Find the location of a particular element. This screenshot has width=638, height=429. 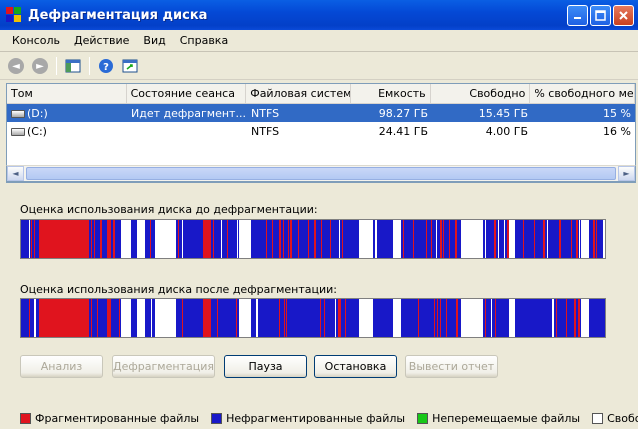

volume-row: (C:) NTFS 24.41 ГБ 4.00 ГБ 16 % is located at coordinates (321, 131).